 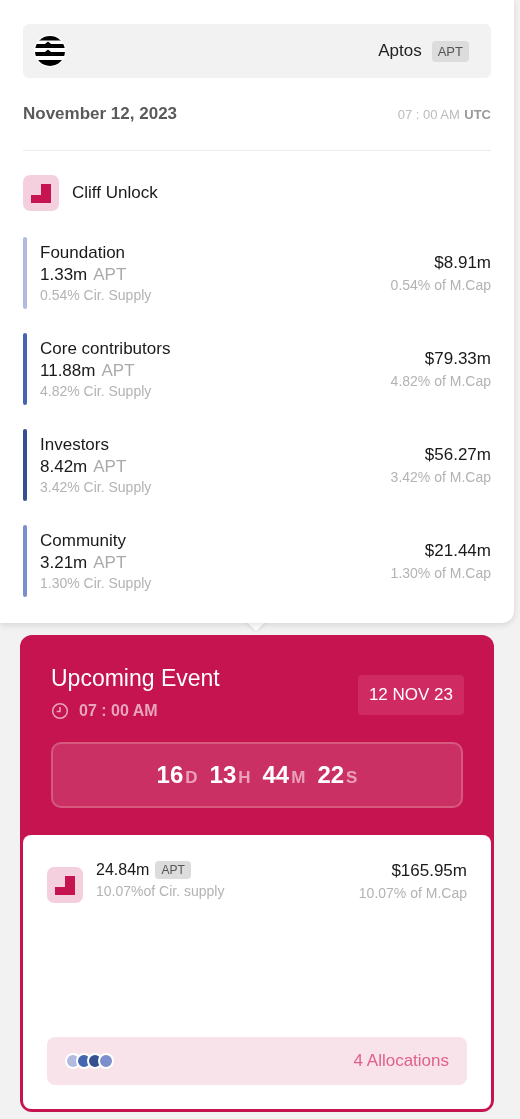 I want to click on token-logo-icon, so click(x=50, y=51).